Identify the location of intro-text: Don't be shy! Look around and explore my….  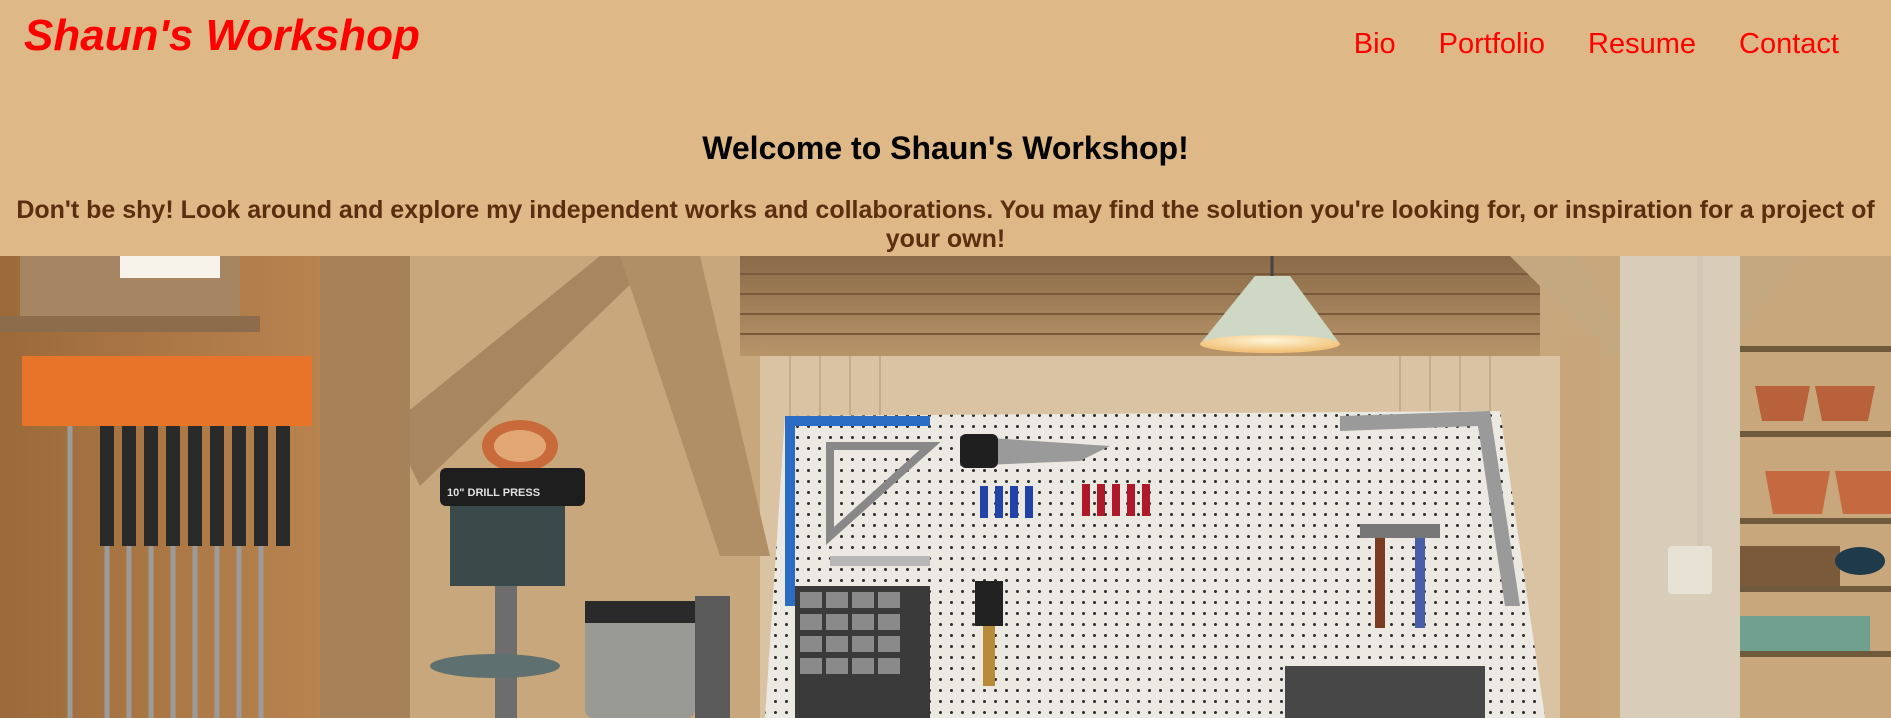
(945, 224).